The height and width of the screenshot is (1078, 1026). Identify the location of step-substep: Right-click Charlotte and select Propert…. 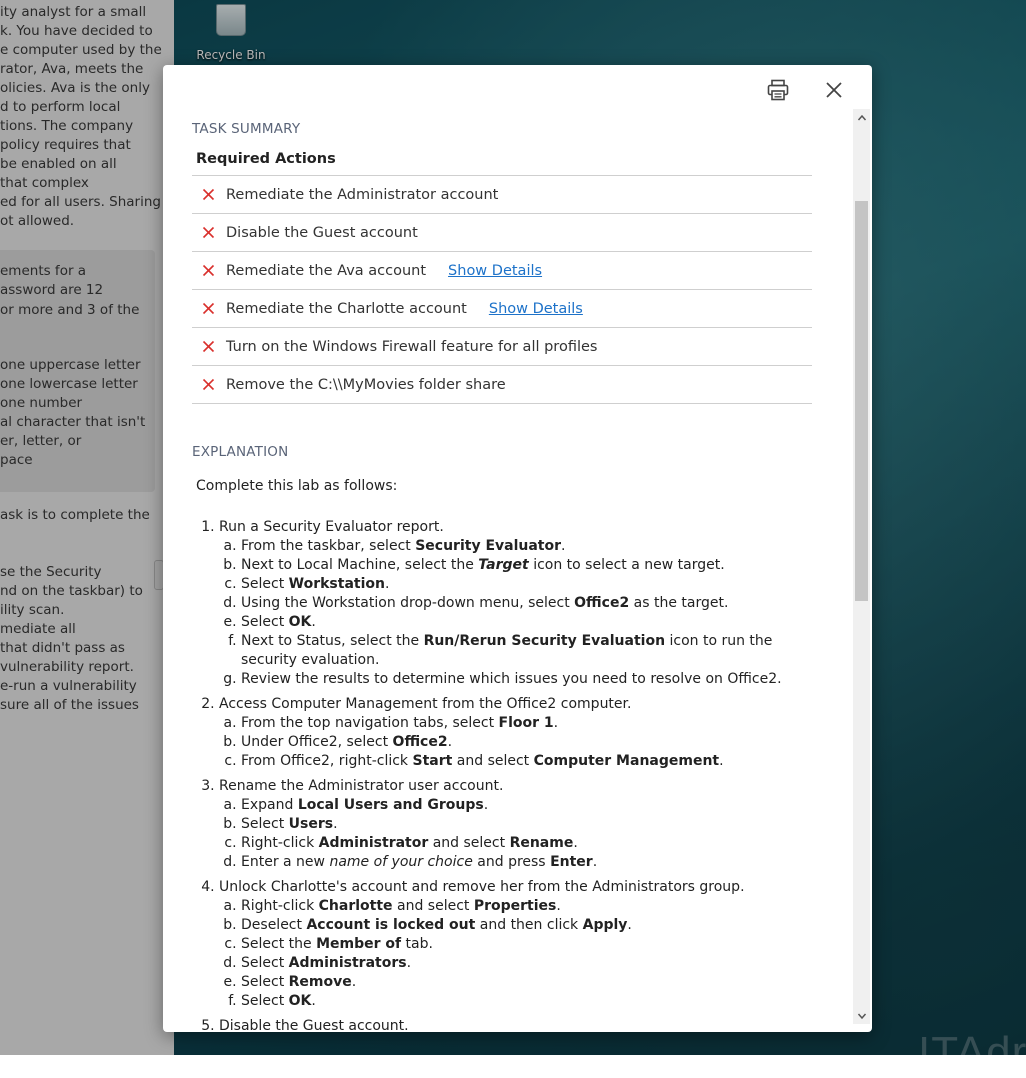
(526, 906).